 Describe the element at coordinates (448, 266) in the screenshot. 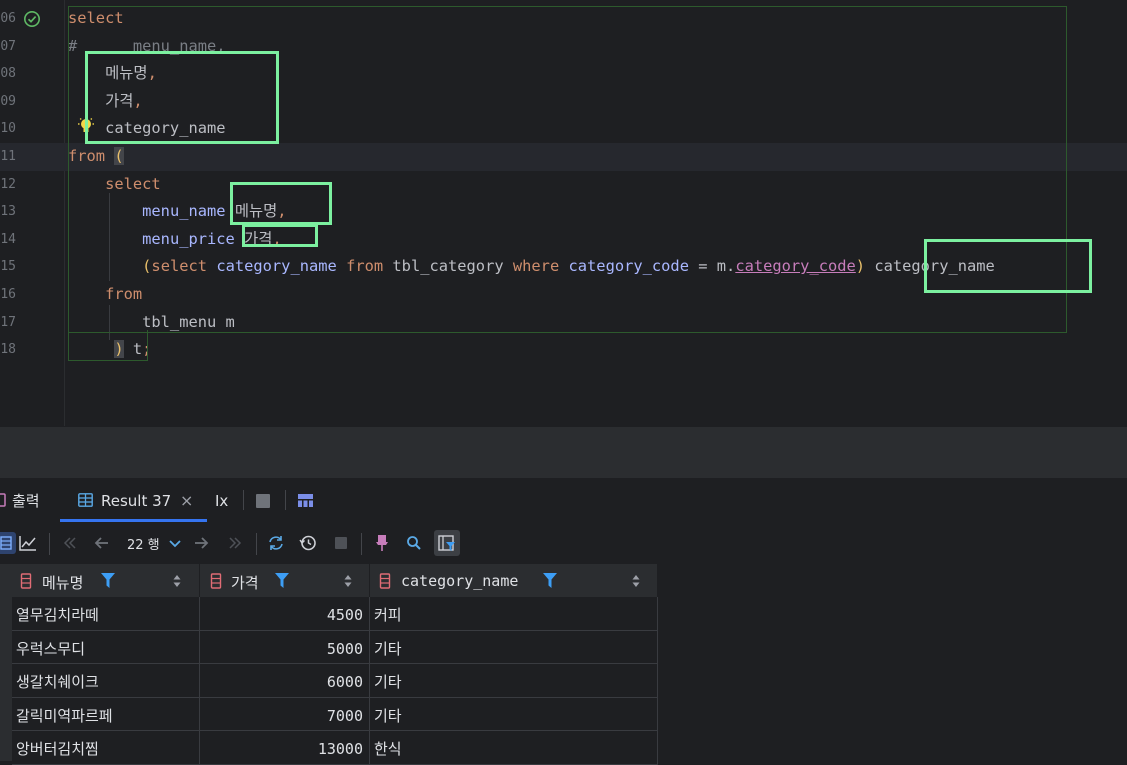

I see `code-token: tbl_category` at that location.